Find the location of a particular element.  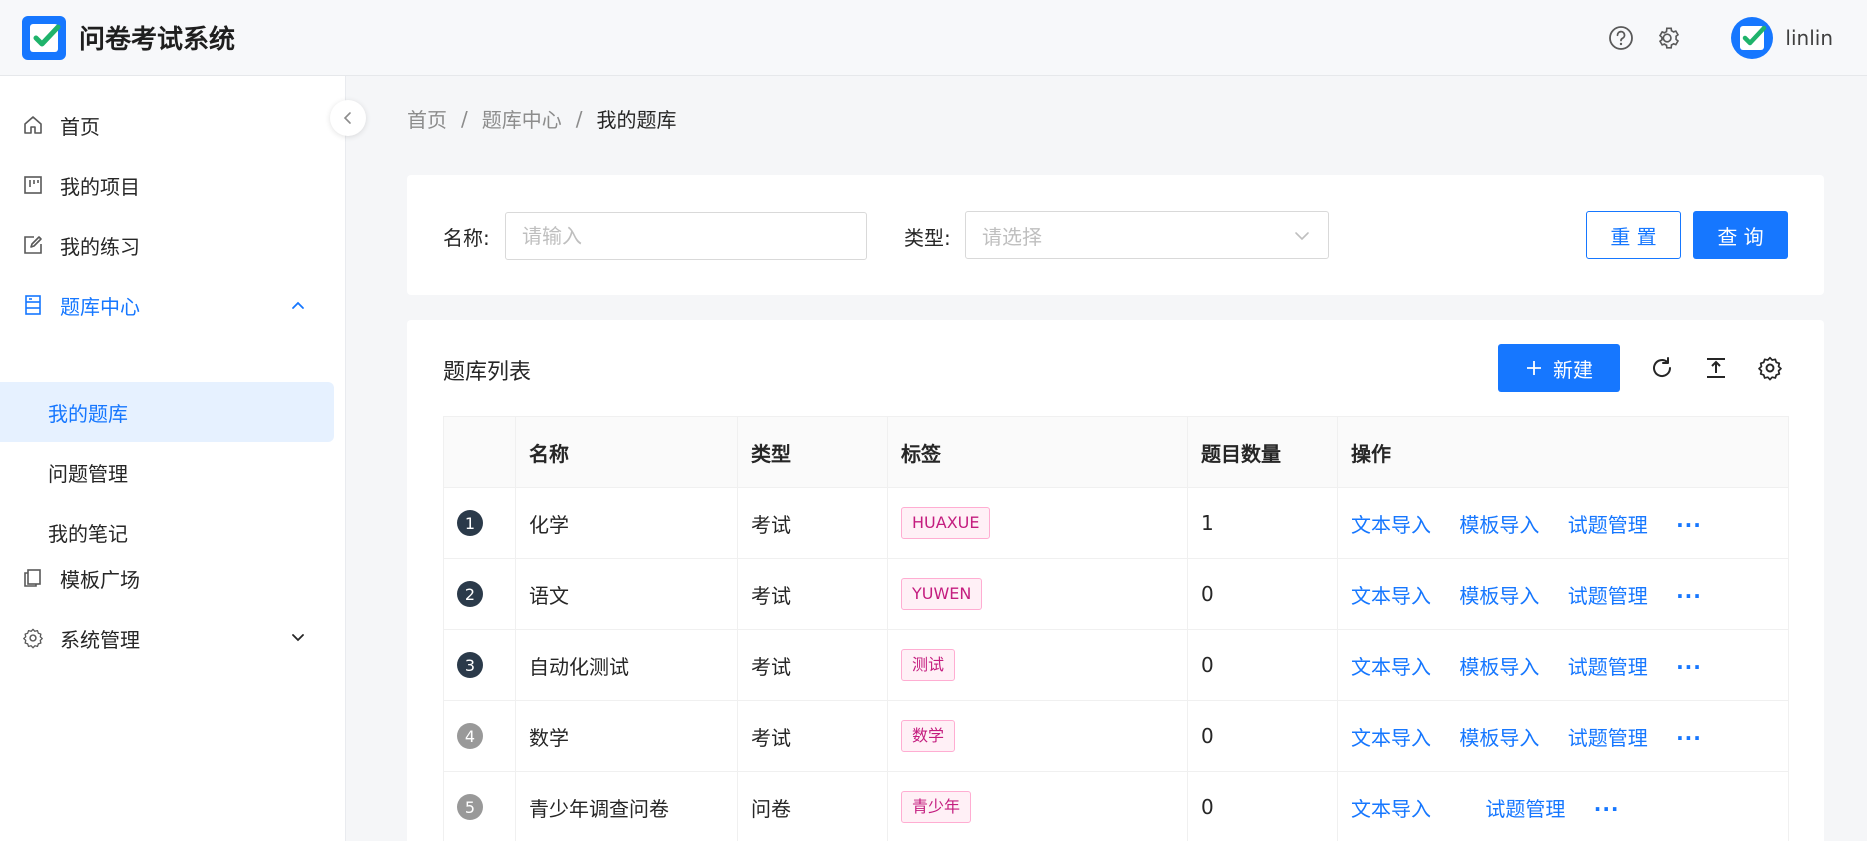

sidebar-item-projects: 我的项目 is located at coordinates (167, 185).